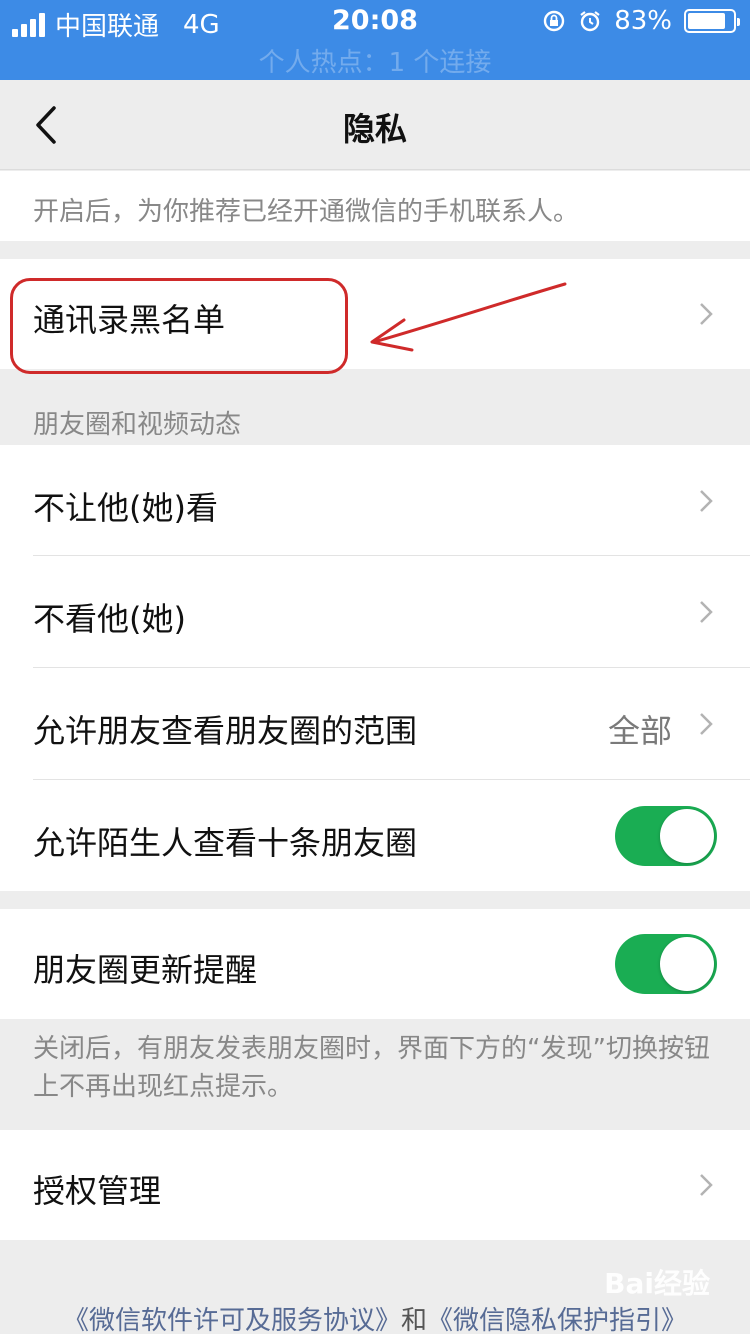 The width and height of the screenshot is (750, 1334). Describe the element at coordinates (179, 326) in the screenshot. I see `annotation-highlight-box` at that location.